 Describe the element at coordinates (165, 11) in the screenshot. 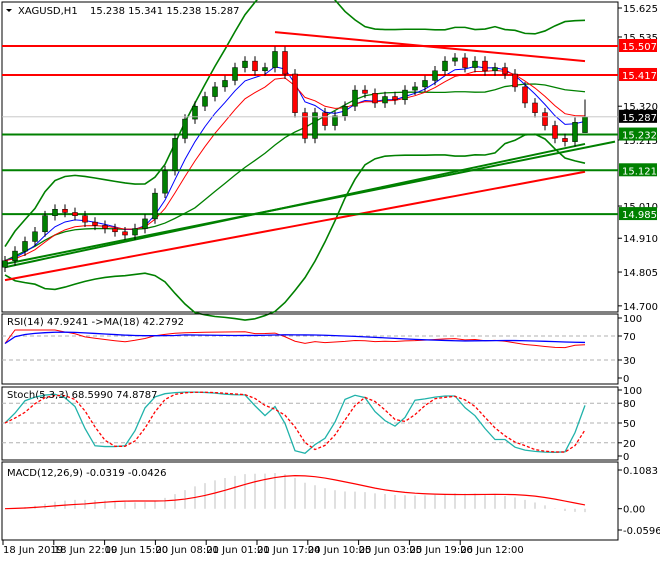

I see `ohlc-label: 15.238 15.341 15.238 15.287` at that location.